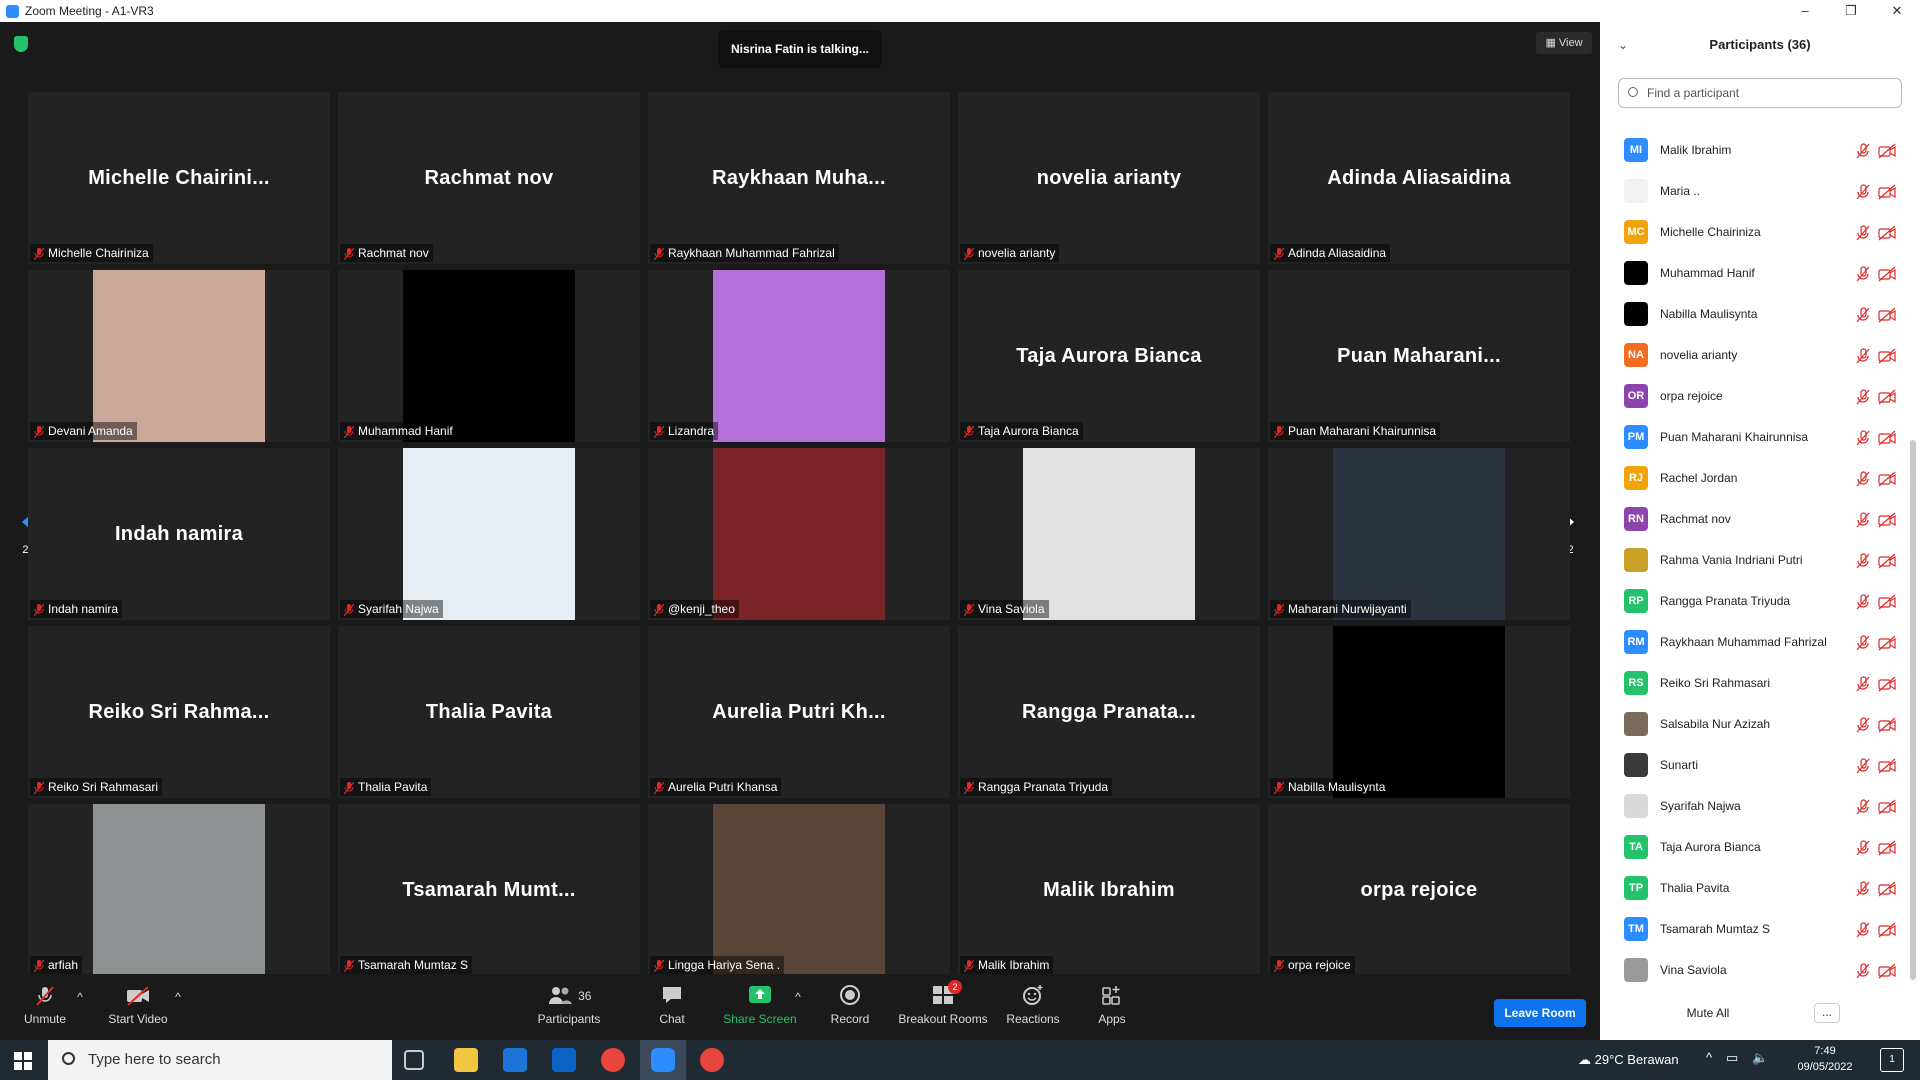  What do you see at coordinates (1755, 601) in the screenshot?
I see `participant-row: RP Rangga Pranata Triyuda` at bounding box center [1755, 601].